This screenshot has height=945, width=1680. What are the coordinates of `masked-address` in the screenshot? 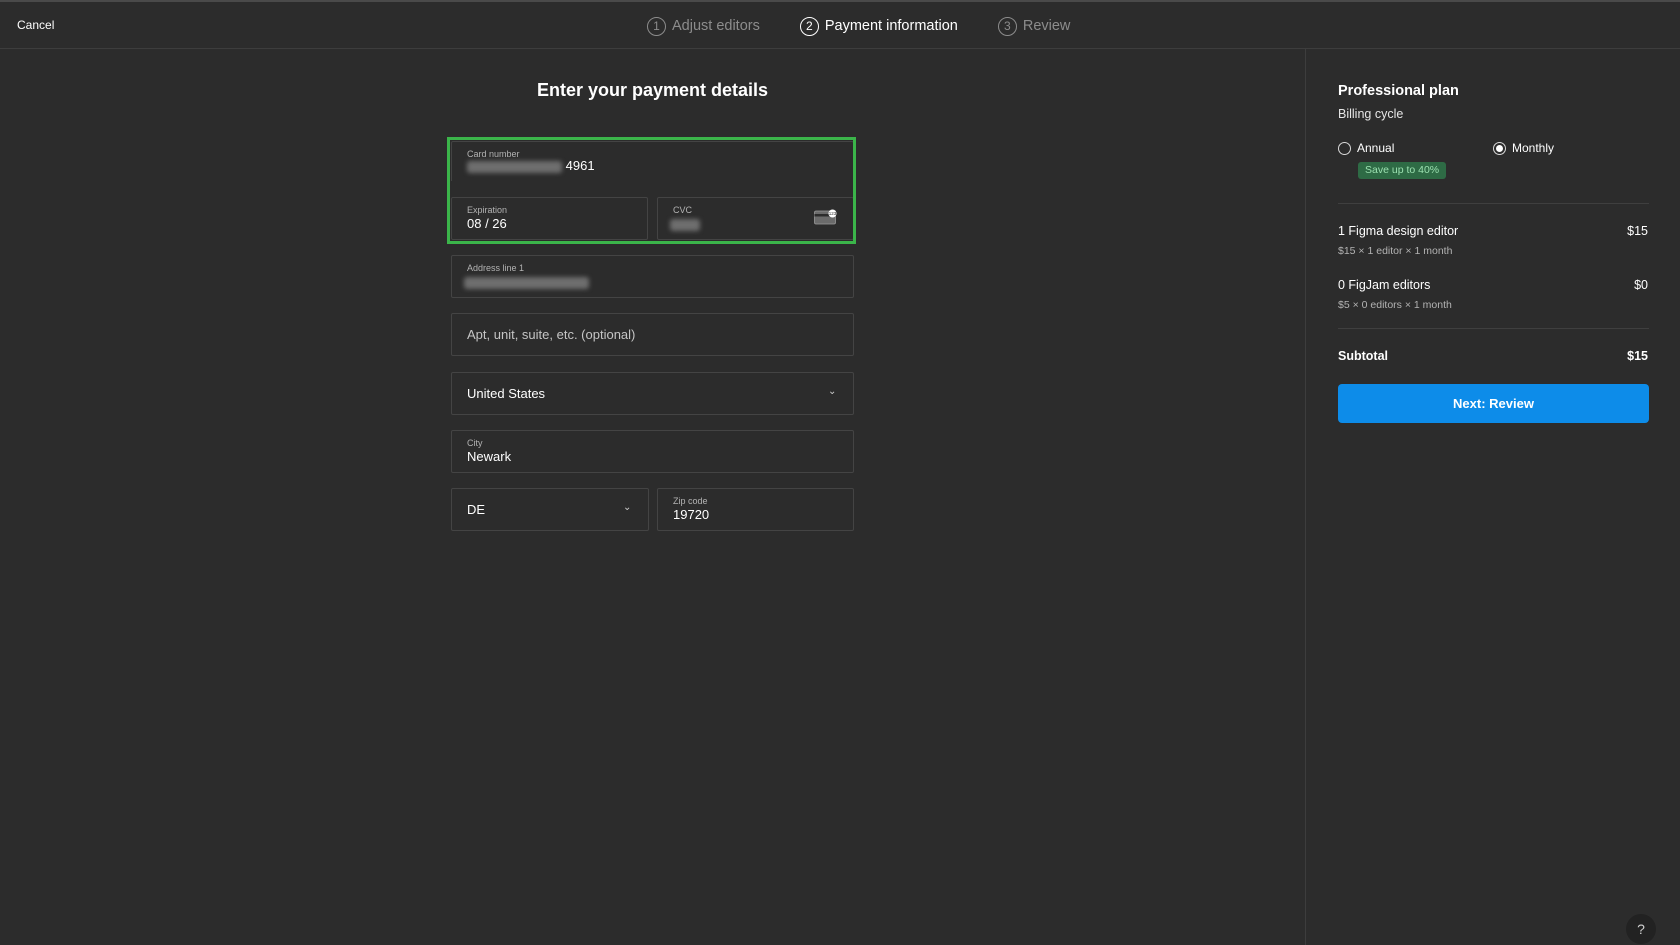 It's located at (526, 282).